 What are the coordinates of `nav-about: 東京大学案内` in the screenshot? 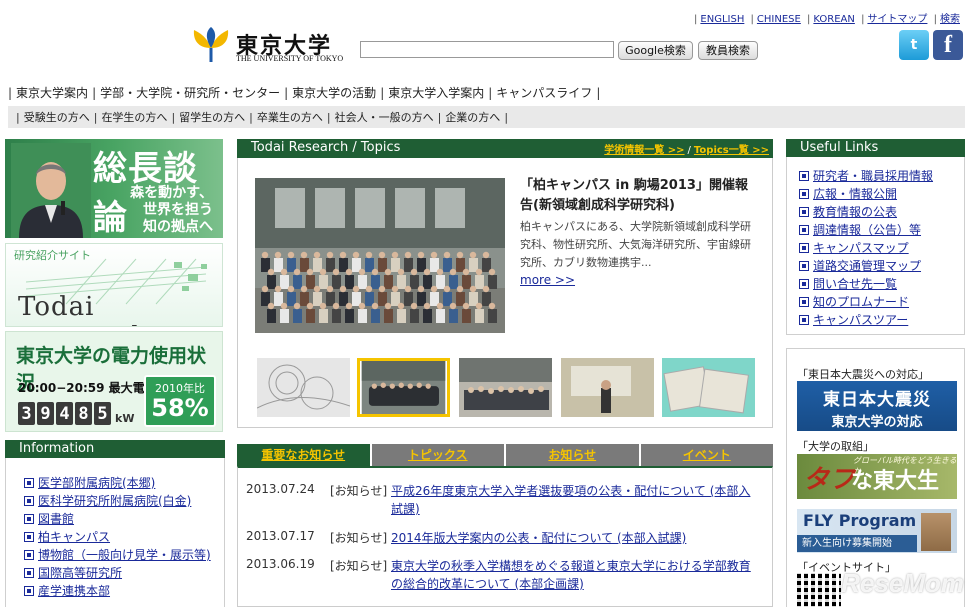 It's located at (52, 92).